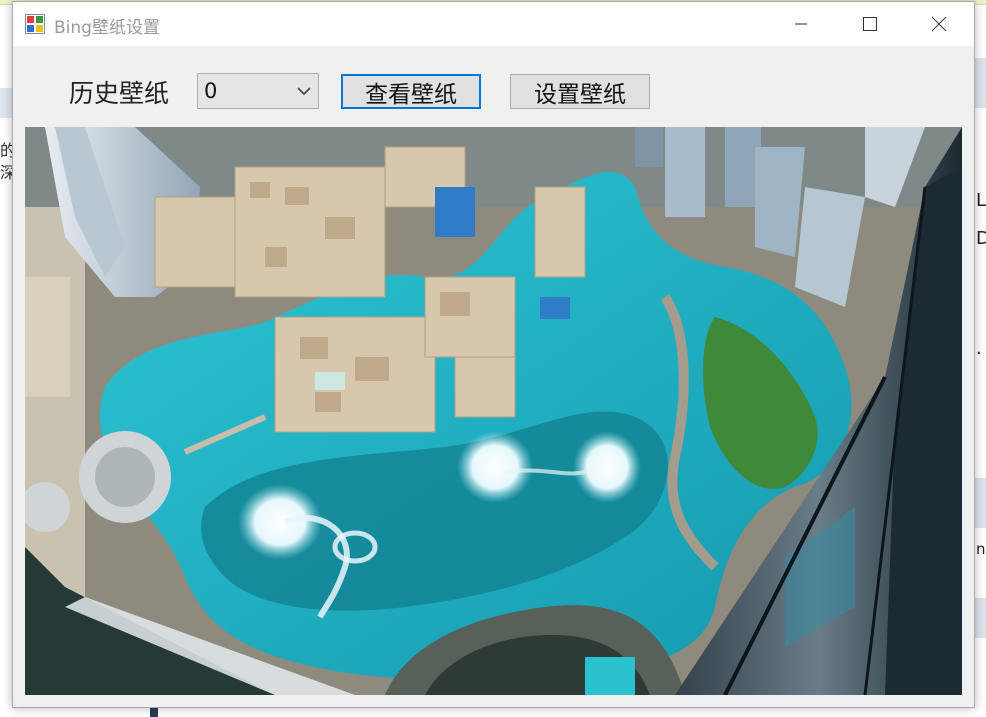 Image resolution: width=986 pixels, height=717 pixels. I want to click on window-title: Bing壁纸设置, so click(107, 28).